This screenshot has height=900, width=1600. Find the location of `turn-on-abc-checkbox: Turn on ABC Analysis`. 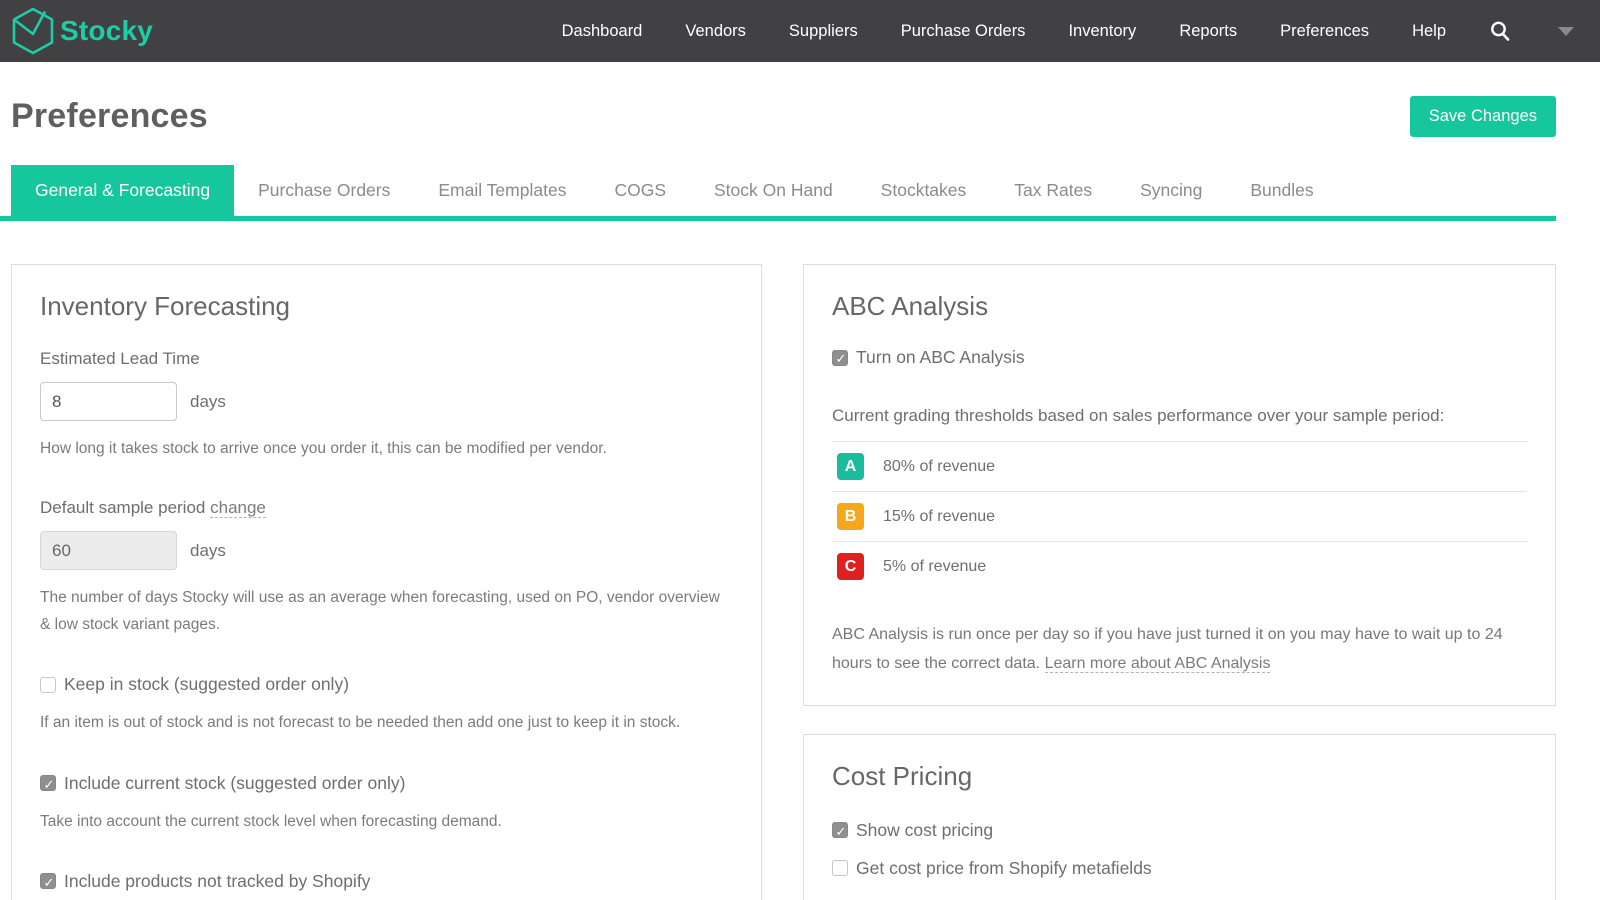

turn-on-abc-checkbox: Turn on ABC Analysis is located at coordinates (1179, 357).